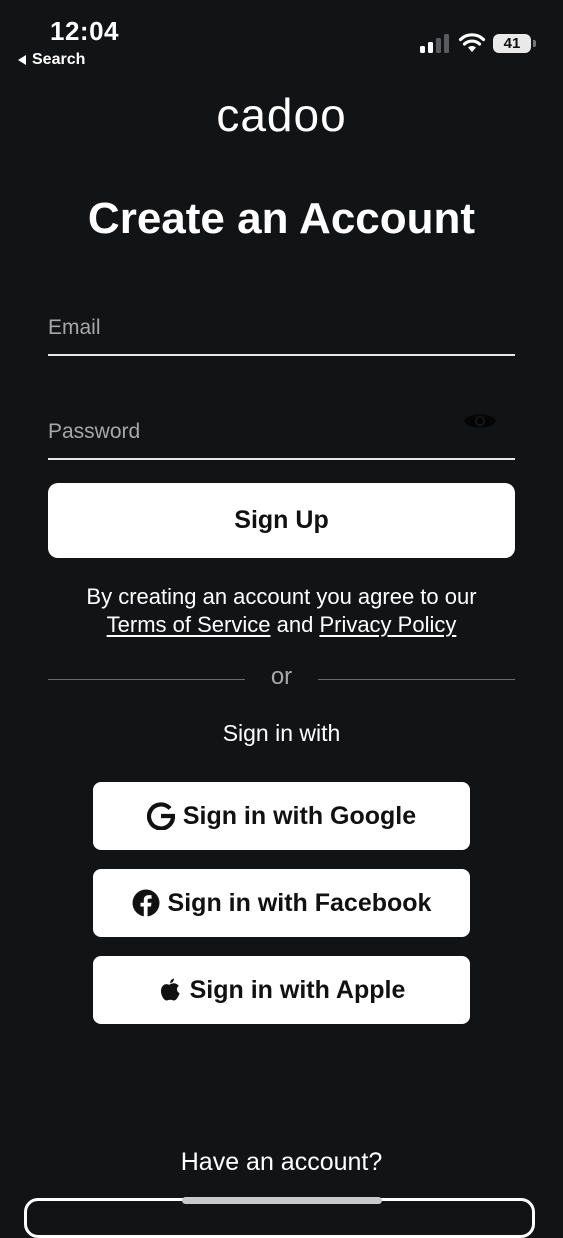 The image size is (563, 1238). What do you see at coordinates (282, 1200) in the screenshot?
I see `home-indicator` at bounding box center [282, 1200].